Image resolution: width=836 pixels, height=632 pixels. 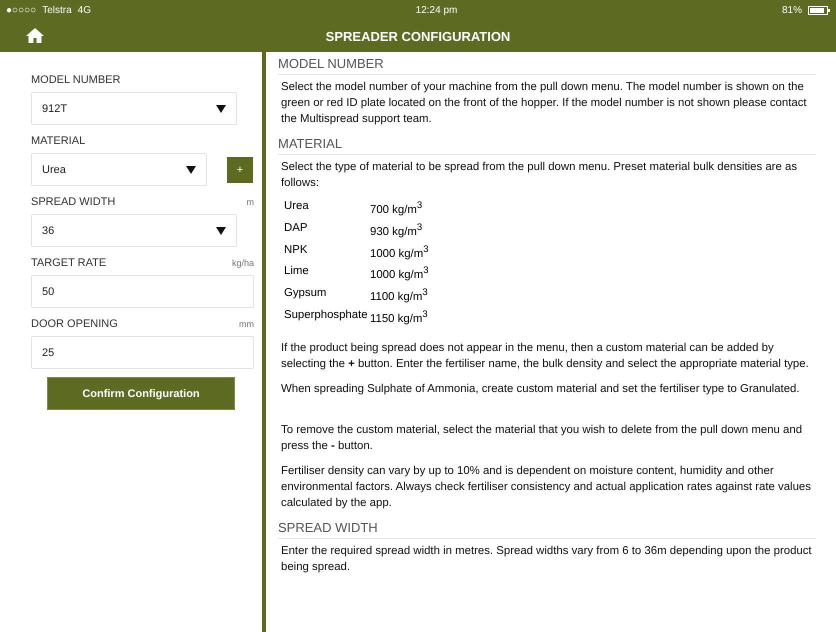 I want to click on help-paragraph: If the product being spread does not appear in the menu, then a custom material can be added by selecting the + button. Enter the fertiliser name, the bulk density and select the appropriate material type., so click(x=545, y=356).